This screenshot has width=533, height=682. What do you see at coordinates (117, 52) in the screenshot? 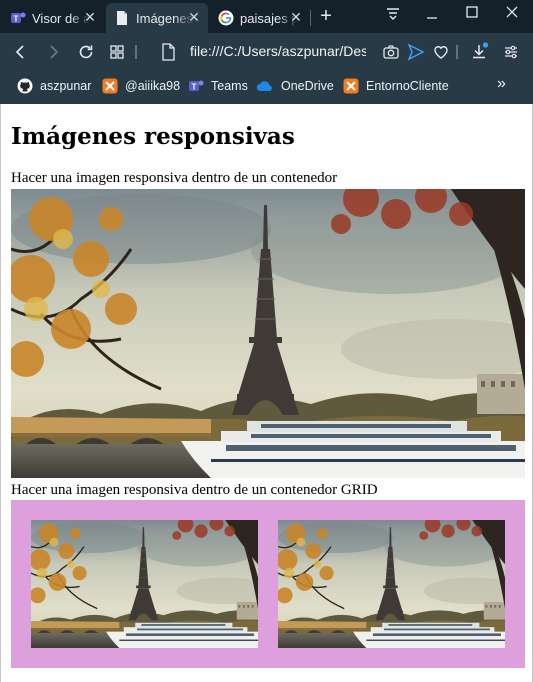
I see `speed-dial-icon` at bounding box center [117, 52].